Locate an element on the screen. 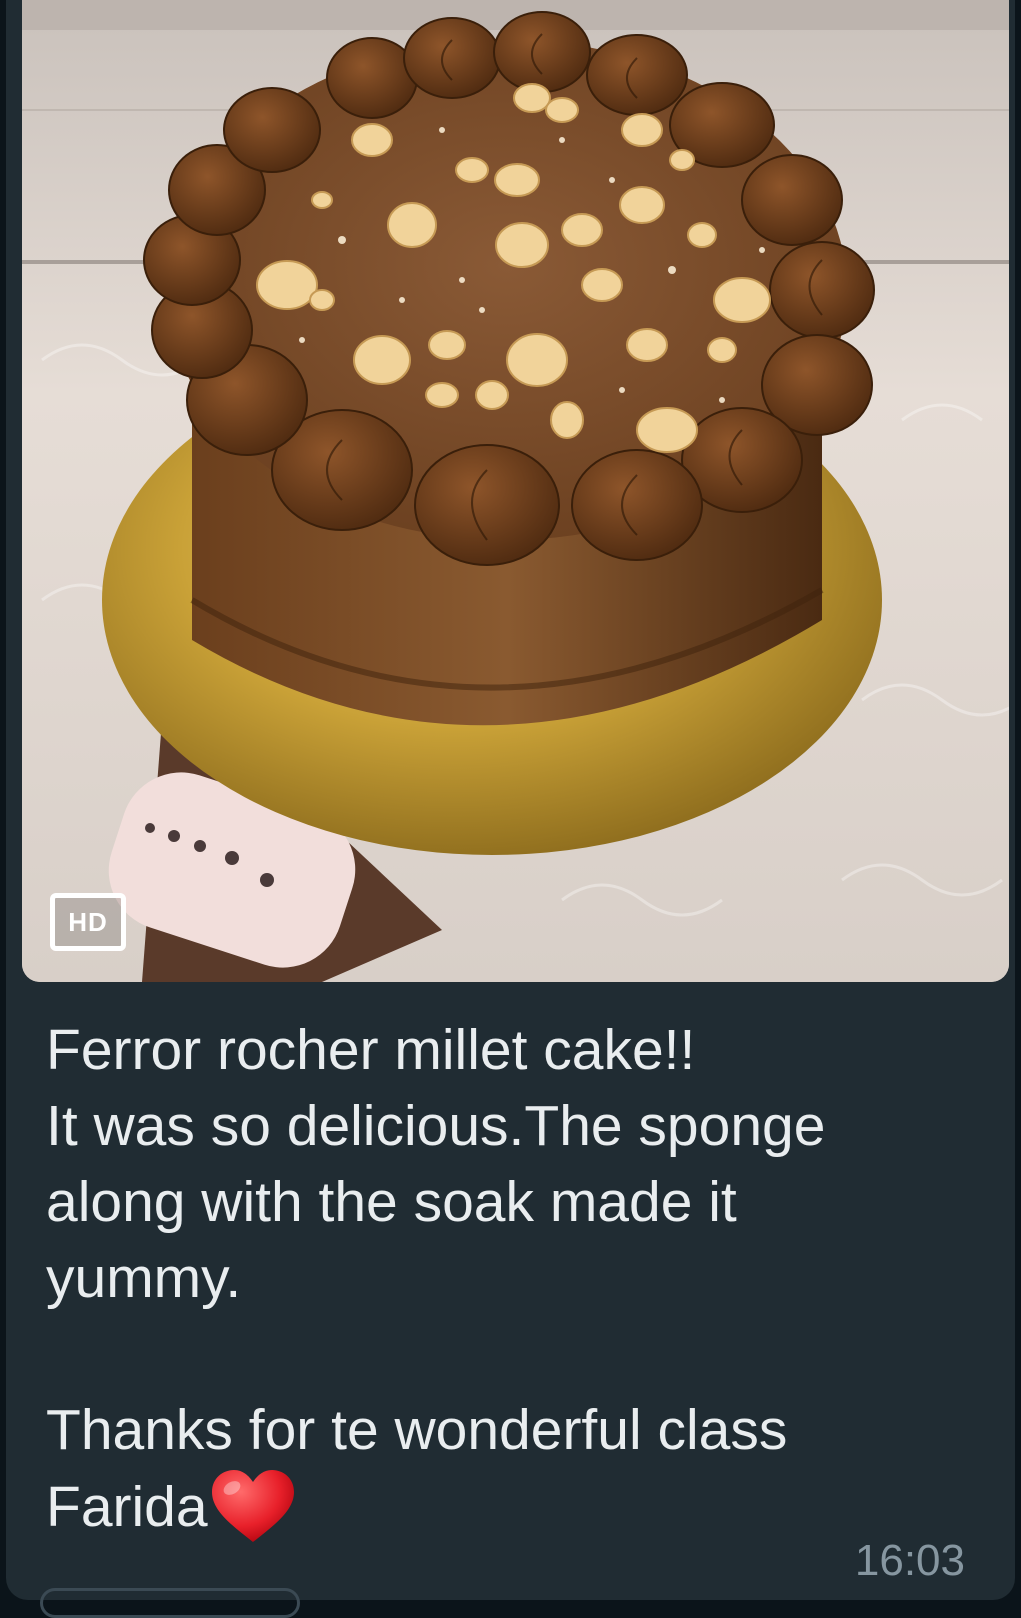  caption-line-1: Ferror rocher millet cake!! is located at coordinates (371, 1050).